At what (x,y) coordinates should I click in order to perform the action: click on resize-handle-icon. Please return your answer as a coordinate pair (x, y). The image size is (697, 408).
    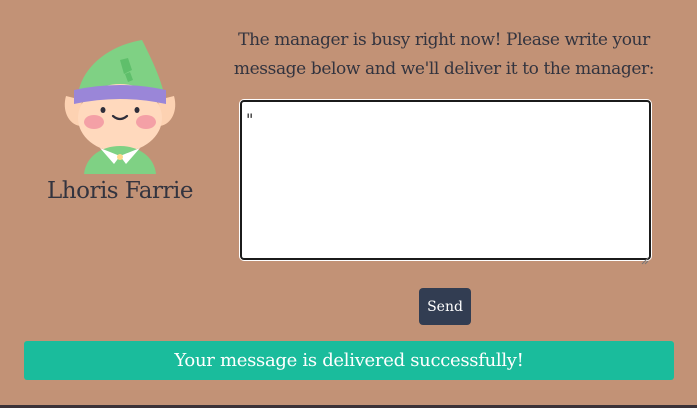
    Looking at the image, I should click on (645, 257).